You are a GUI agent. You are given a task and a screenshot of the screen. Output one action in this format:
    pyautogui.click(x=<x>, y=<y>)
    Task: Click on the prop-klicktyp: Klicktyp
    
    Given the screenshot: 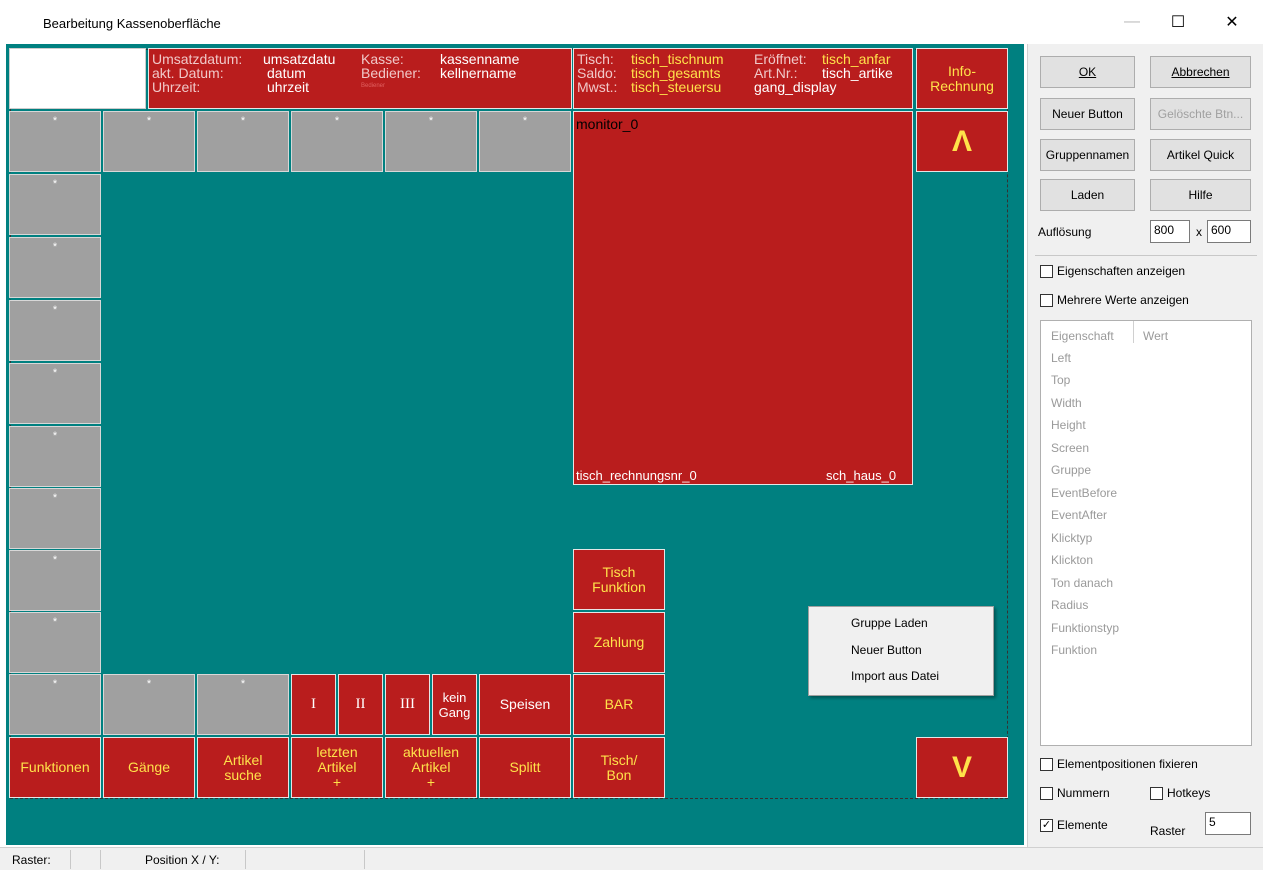 What is the action you would take?
    pyautogui.click(x=1072, y=538)
    